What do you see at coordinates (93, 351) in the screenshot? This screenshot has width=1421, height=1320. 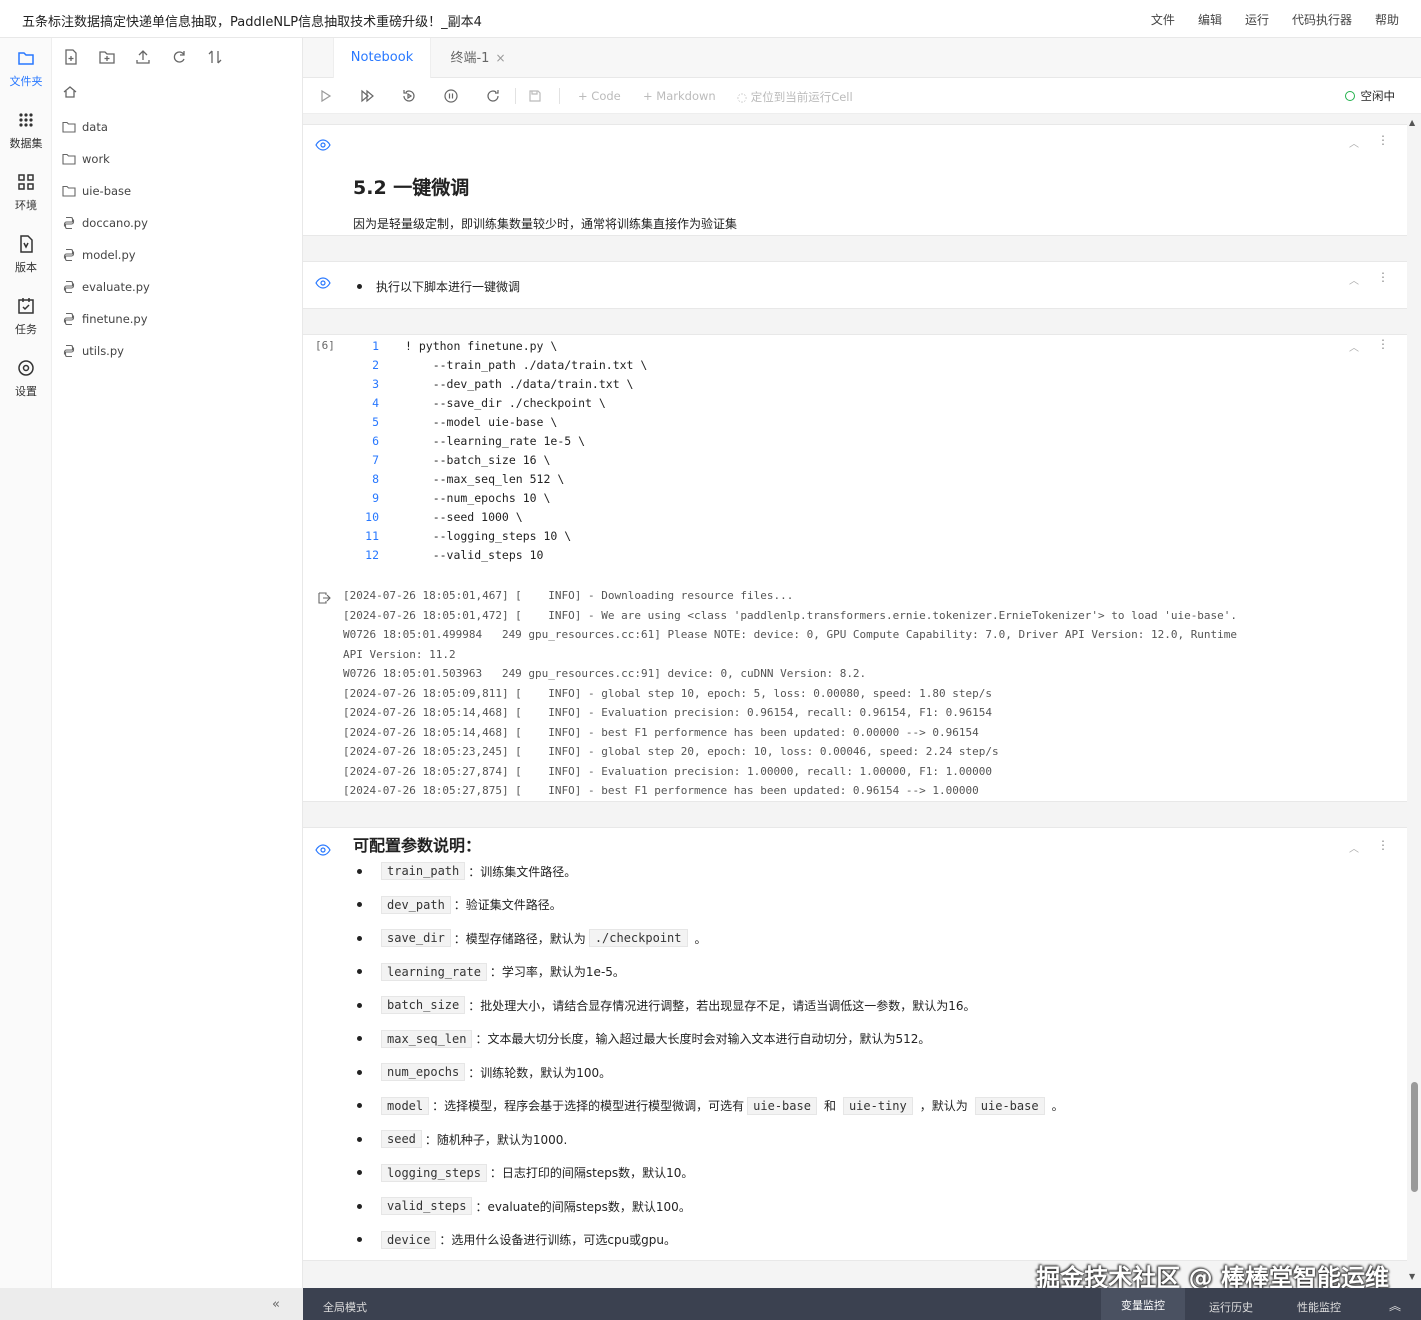 I see `file-item-utils: utils.py` at bounding box center [93, 351].